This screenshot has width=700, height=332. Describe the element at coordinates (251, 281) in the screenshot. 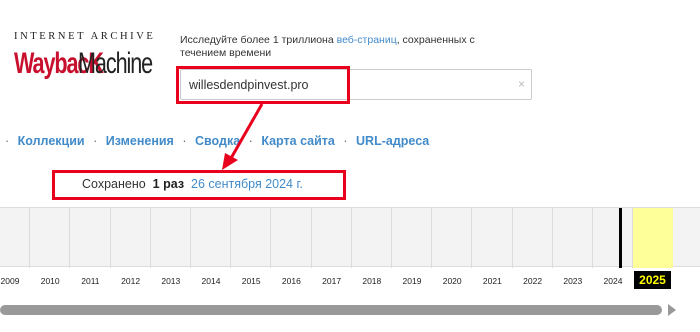

I see `year-label: 2015` at that location.